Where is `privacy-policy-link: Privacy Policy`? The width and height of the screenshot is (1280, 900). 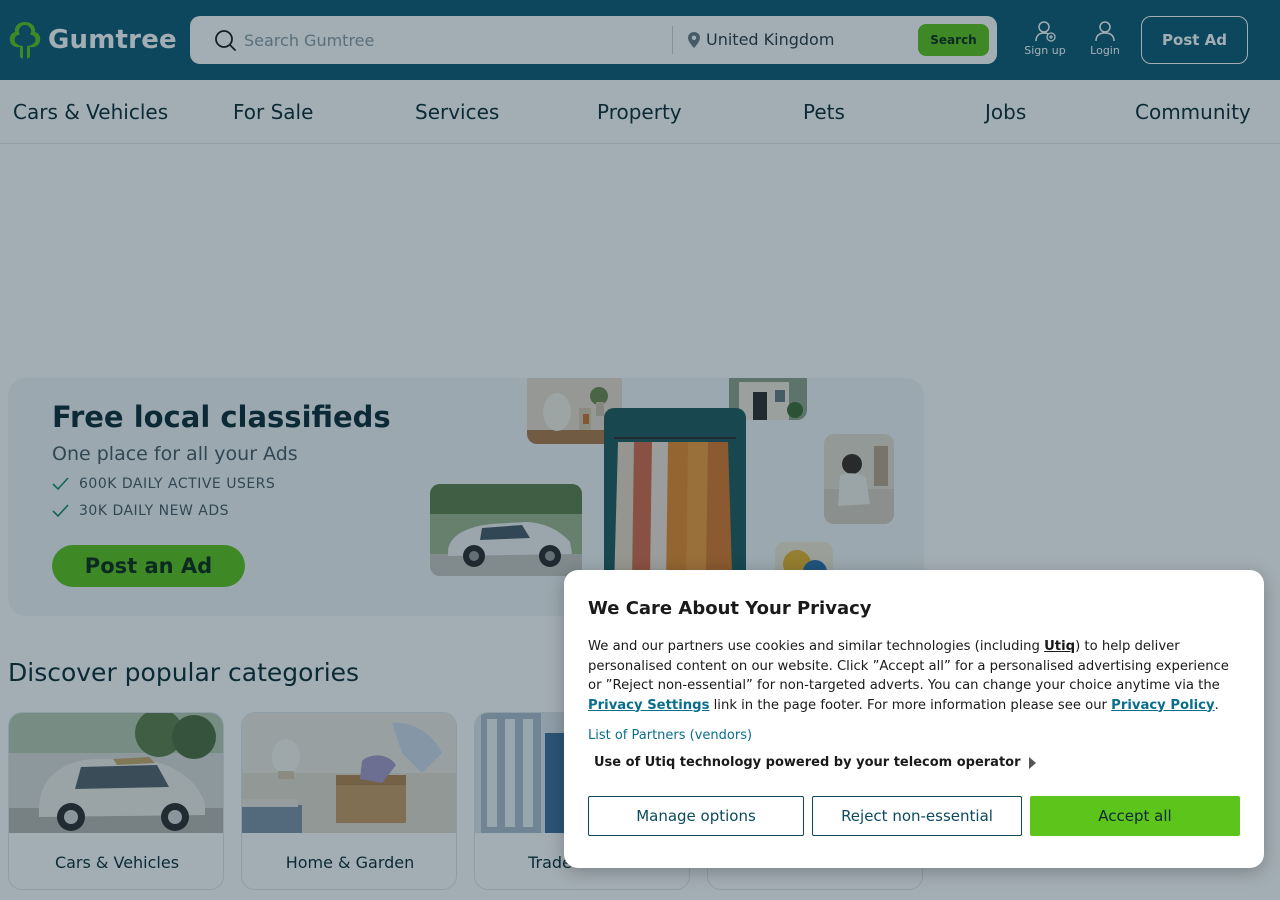 privacy-policy-link: Privacy Policy is located at coordinates (1162, 705).